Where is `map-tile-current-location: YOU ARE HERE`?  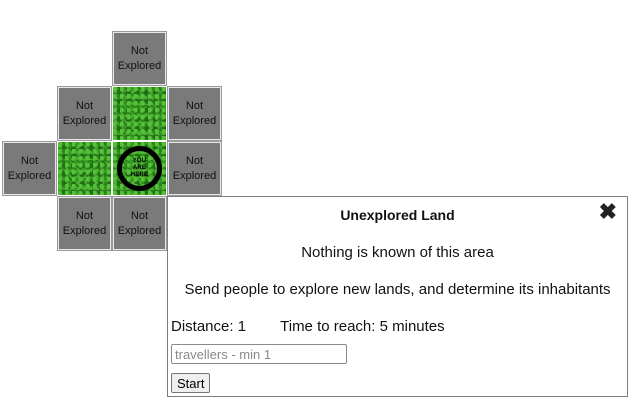 map-tile-current-location: YOU ARE HERE is located at coordinates (139, 168).